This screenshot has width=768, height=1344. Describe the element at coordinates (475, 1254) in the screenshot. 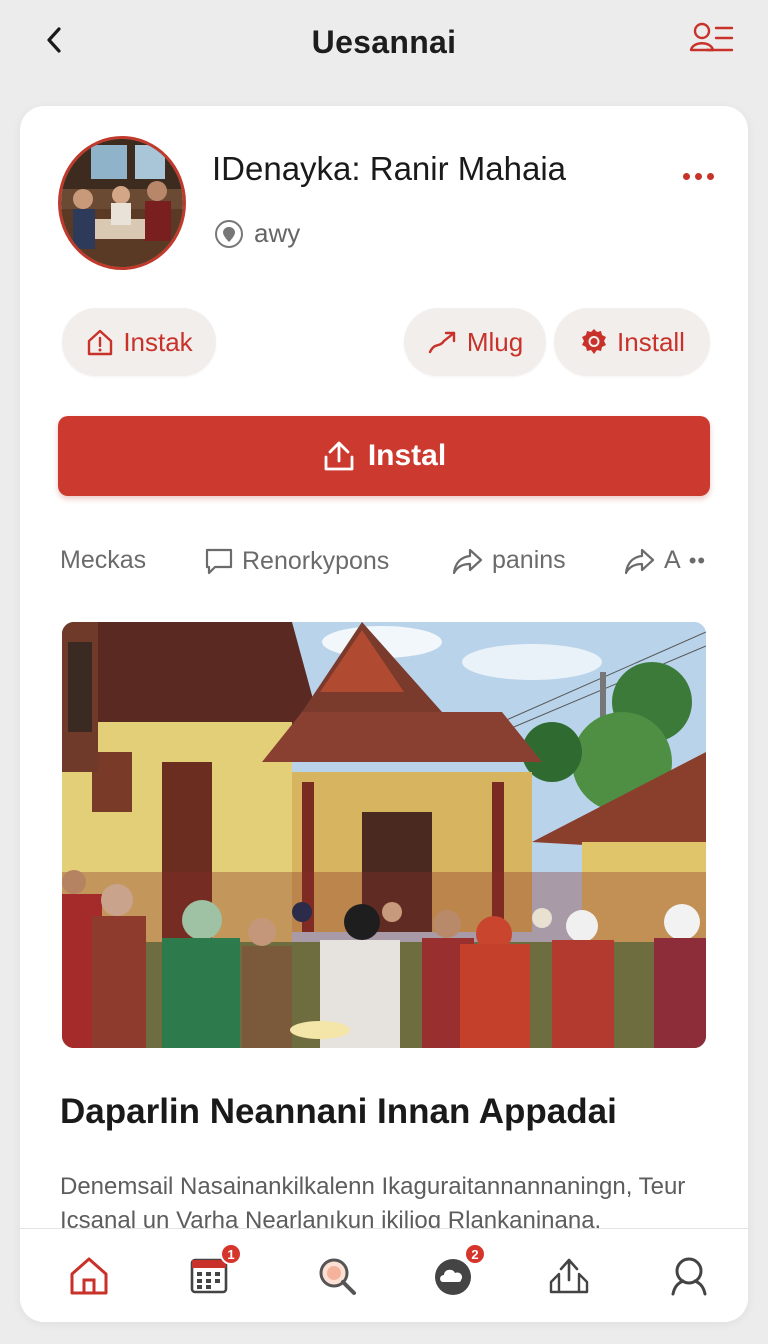

I see `notification-badge: 2` at that location.